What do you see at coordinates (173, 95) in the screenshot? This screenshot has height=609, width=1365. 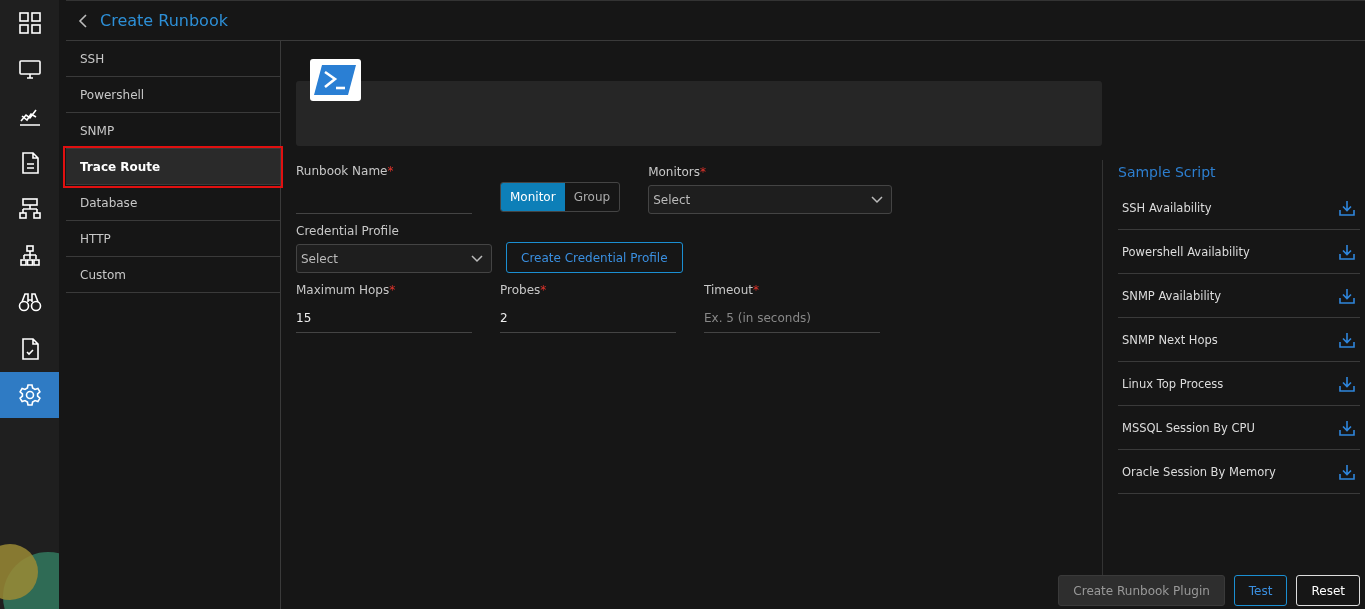 I see `runbook-type-item: Powershell` at bounding box center [173, 95].